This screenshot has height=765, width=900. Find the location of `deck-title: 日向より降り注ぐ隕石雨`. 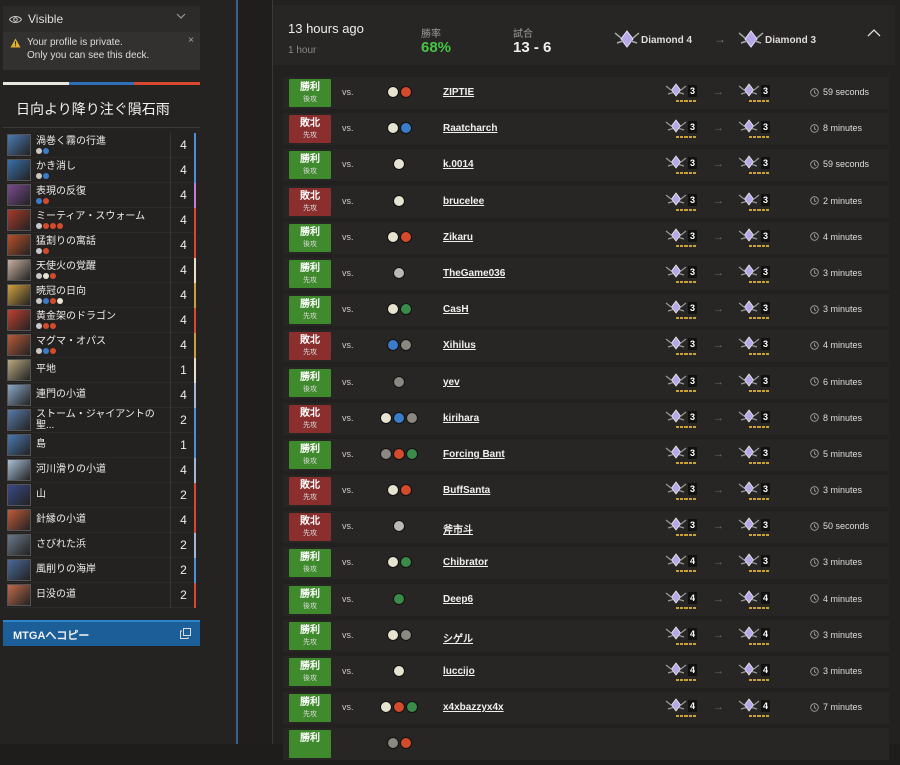

deck-title: 日向より降り注ぐ隕石雨 is located at coordinates (101, 108).